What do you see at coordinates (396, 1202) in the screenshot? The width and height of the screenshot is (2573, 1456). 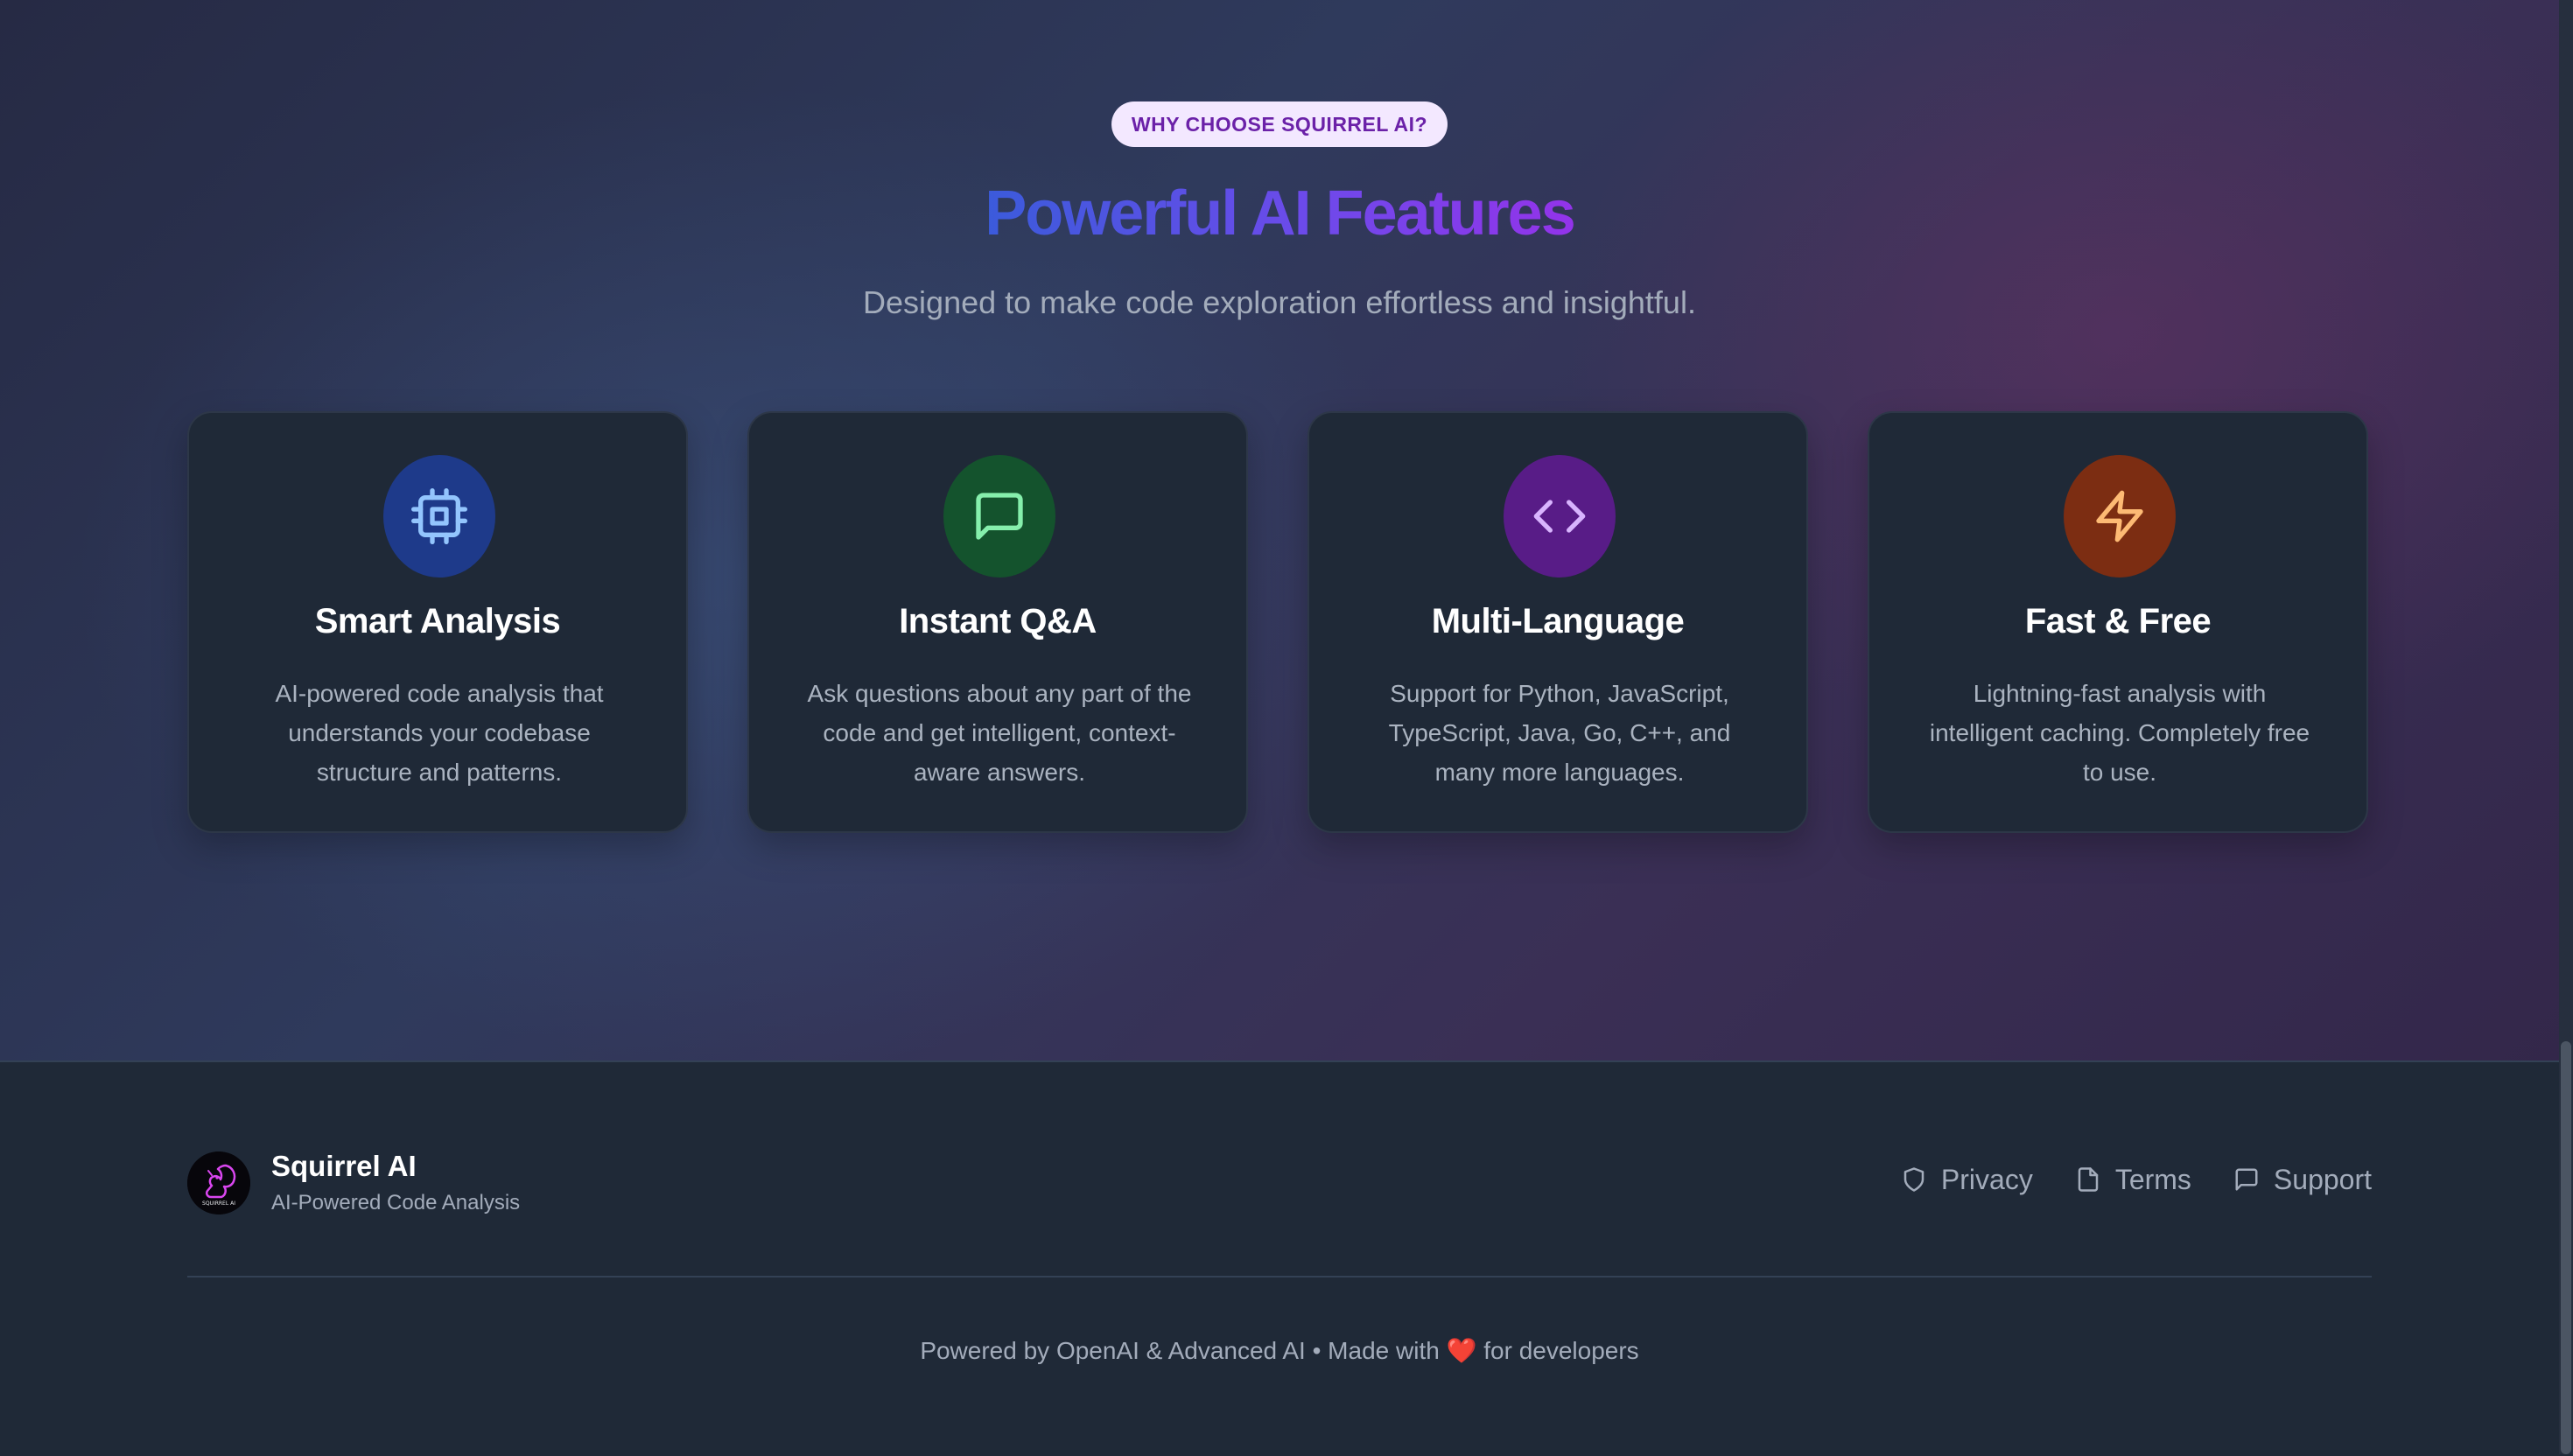 I see `brand-tagline: AI-Powered Code Analysis` at bounding box center [396, 1202].